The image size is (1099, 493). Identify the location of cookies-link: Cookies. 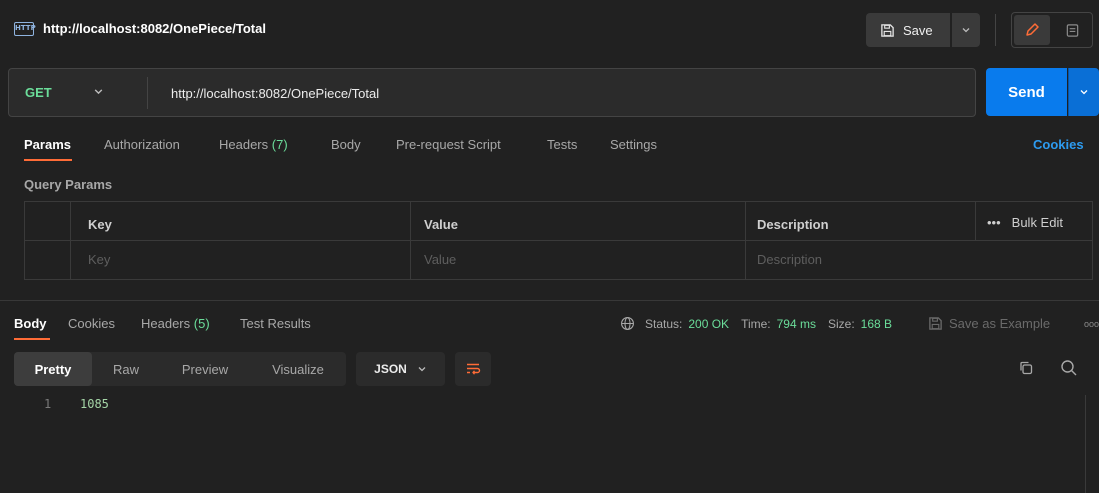
(1058, 144).